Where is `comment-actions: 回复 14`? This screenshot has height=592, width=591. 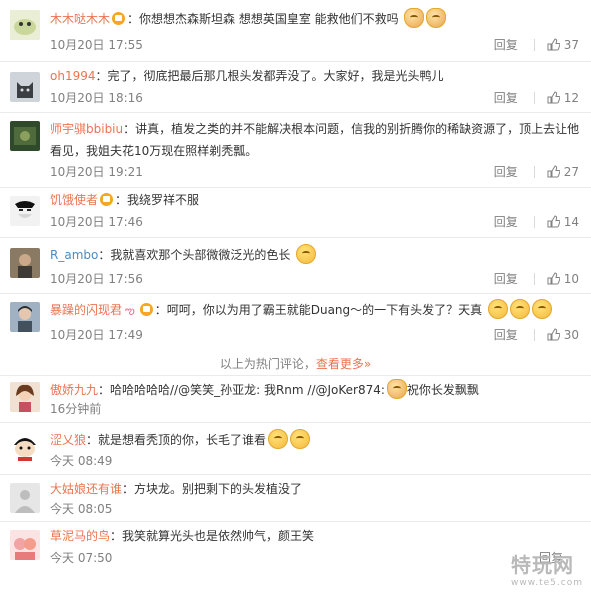
comment-actions: 回复 14 is located at coordinates (536, 221).